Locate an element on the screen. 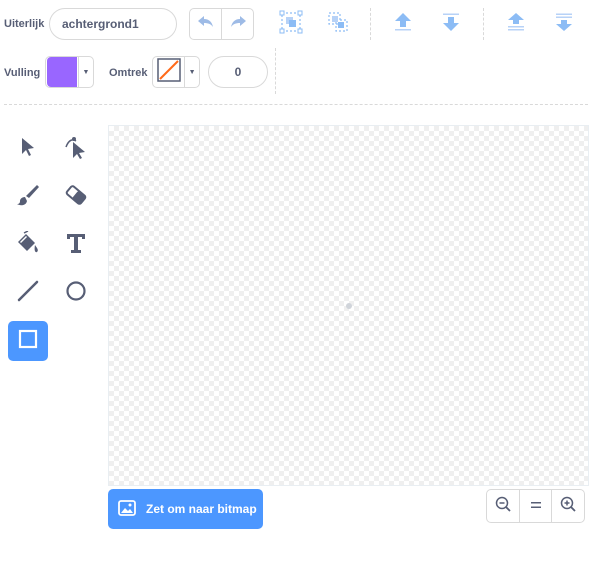 This screenshot has height=566, width=616. outline-color-picker: ▼ is located at coordinates (176, 72).